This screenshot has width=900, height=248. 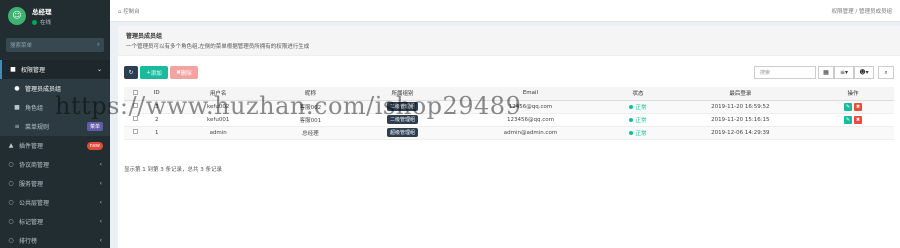 I want to click on columns-toggle-button: ≡▾, so click(x=844, y=72).